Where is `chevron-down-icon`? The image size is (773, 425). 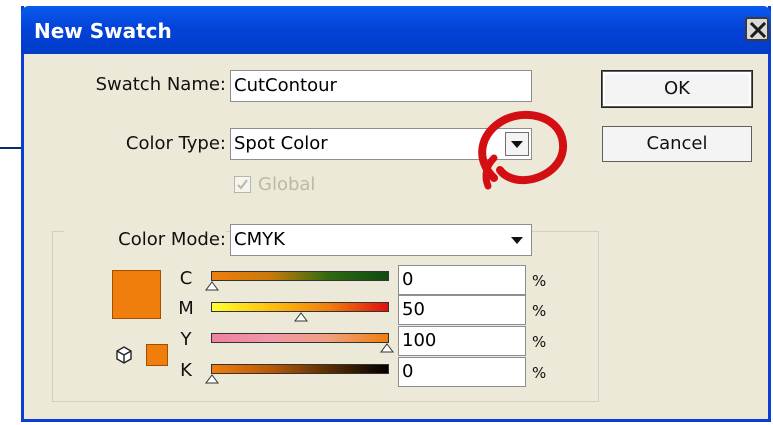 chevron-down-icon is located at coordinates (517, 240).